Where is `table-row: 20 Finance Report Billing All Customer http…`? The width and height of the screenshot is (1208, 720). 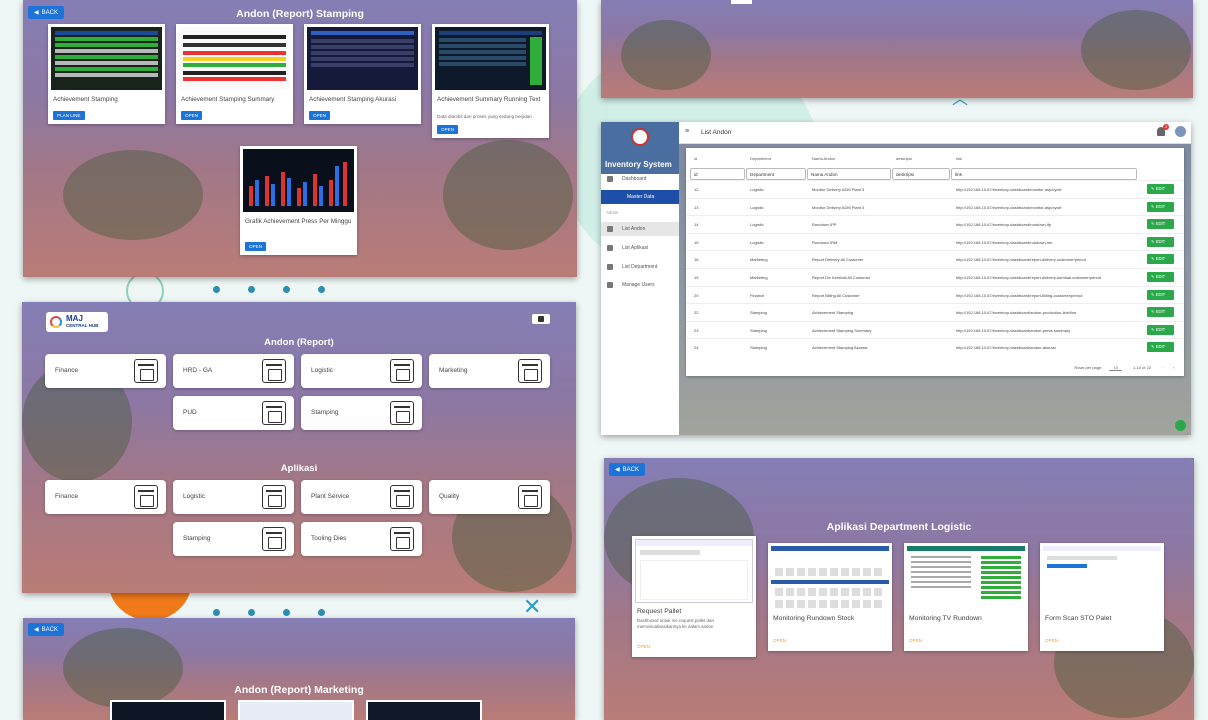 table-row: 20 Finance Report Billing All Customer http… is located at coordinates (935, 294).